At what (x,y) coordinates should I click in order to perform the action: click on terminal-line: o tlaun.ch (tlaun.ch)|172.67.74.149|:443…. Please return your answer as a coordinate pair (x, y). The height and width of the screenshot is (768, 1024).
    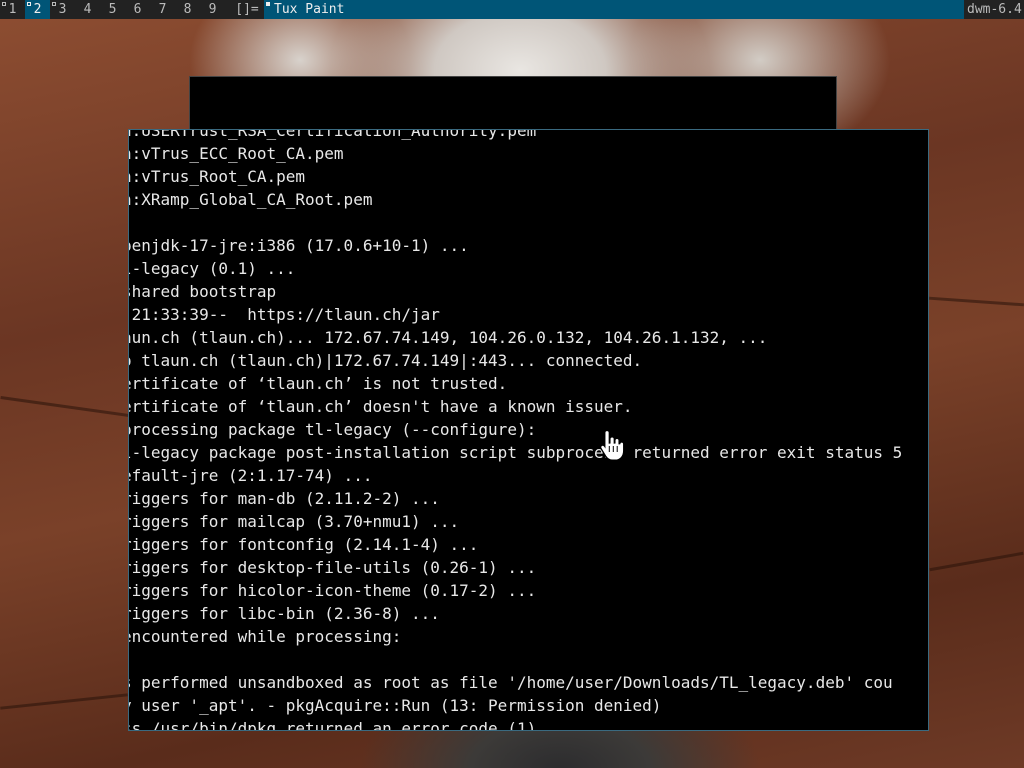
    Looking at the image, I should click on (385, 360).